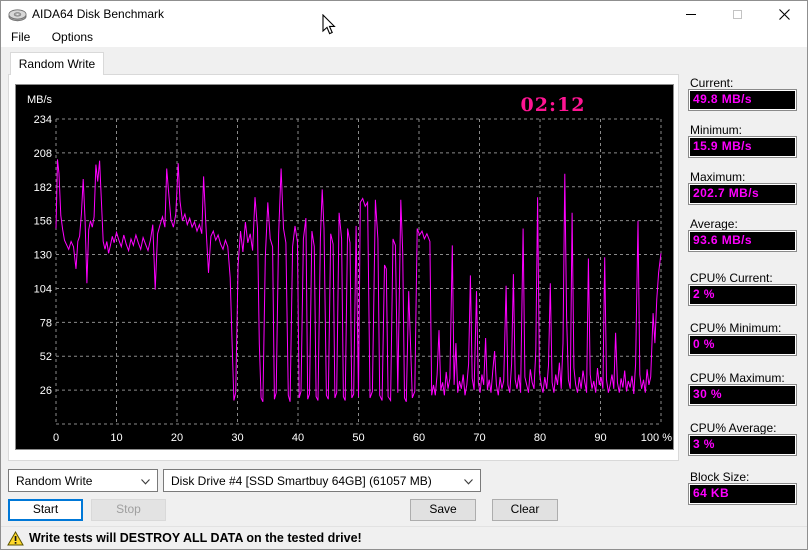 Image resolution: width=808 pixels, height=550 pixels. I want to click on stat-value-4: 2 %, so click(742, 295).